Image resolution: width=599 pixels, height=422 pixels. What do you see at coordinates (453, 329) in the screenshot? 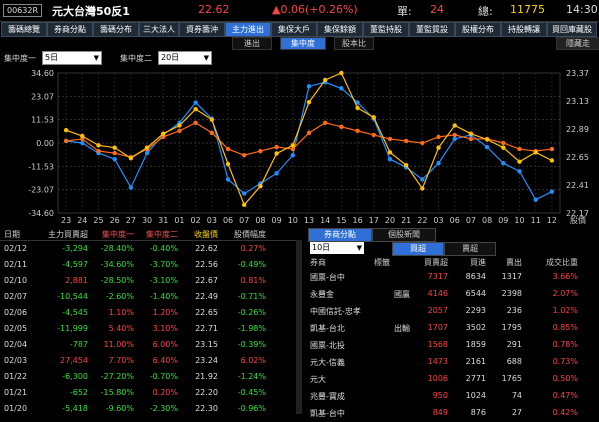
I see `broker-row: 凱基-台北 出輸 1707 3502 1795 0.85%` at bounding box center [453, 329].